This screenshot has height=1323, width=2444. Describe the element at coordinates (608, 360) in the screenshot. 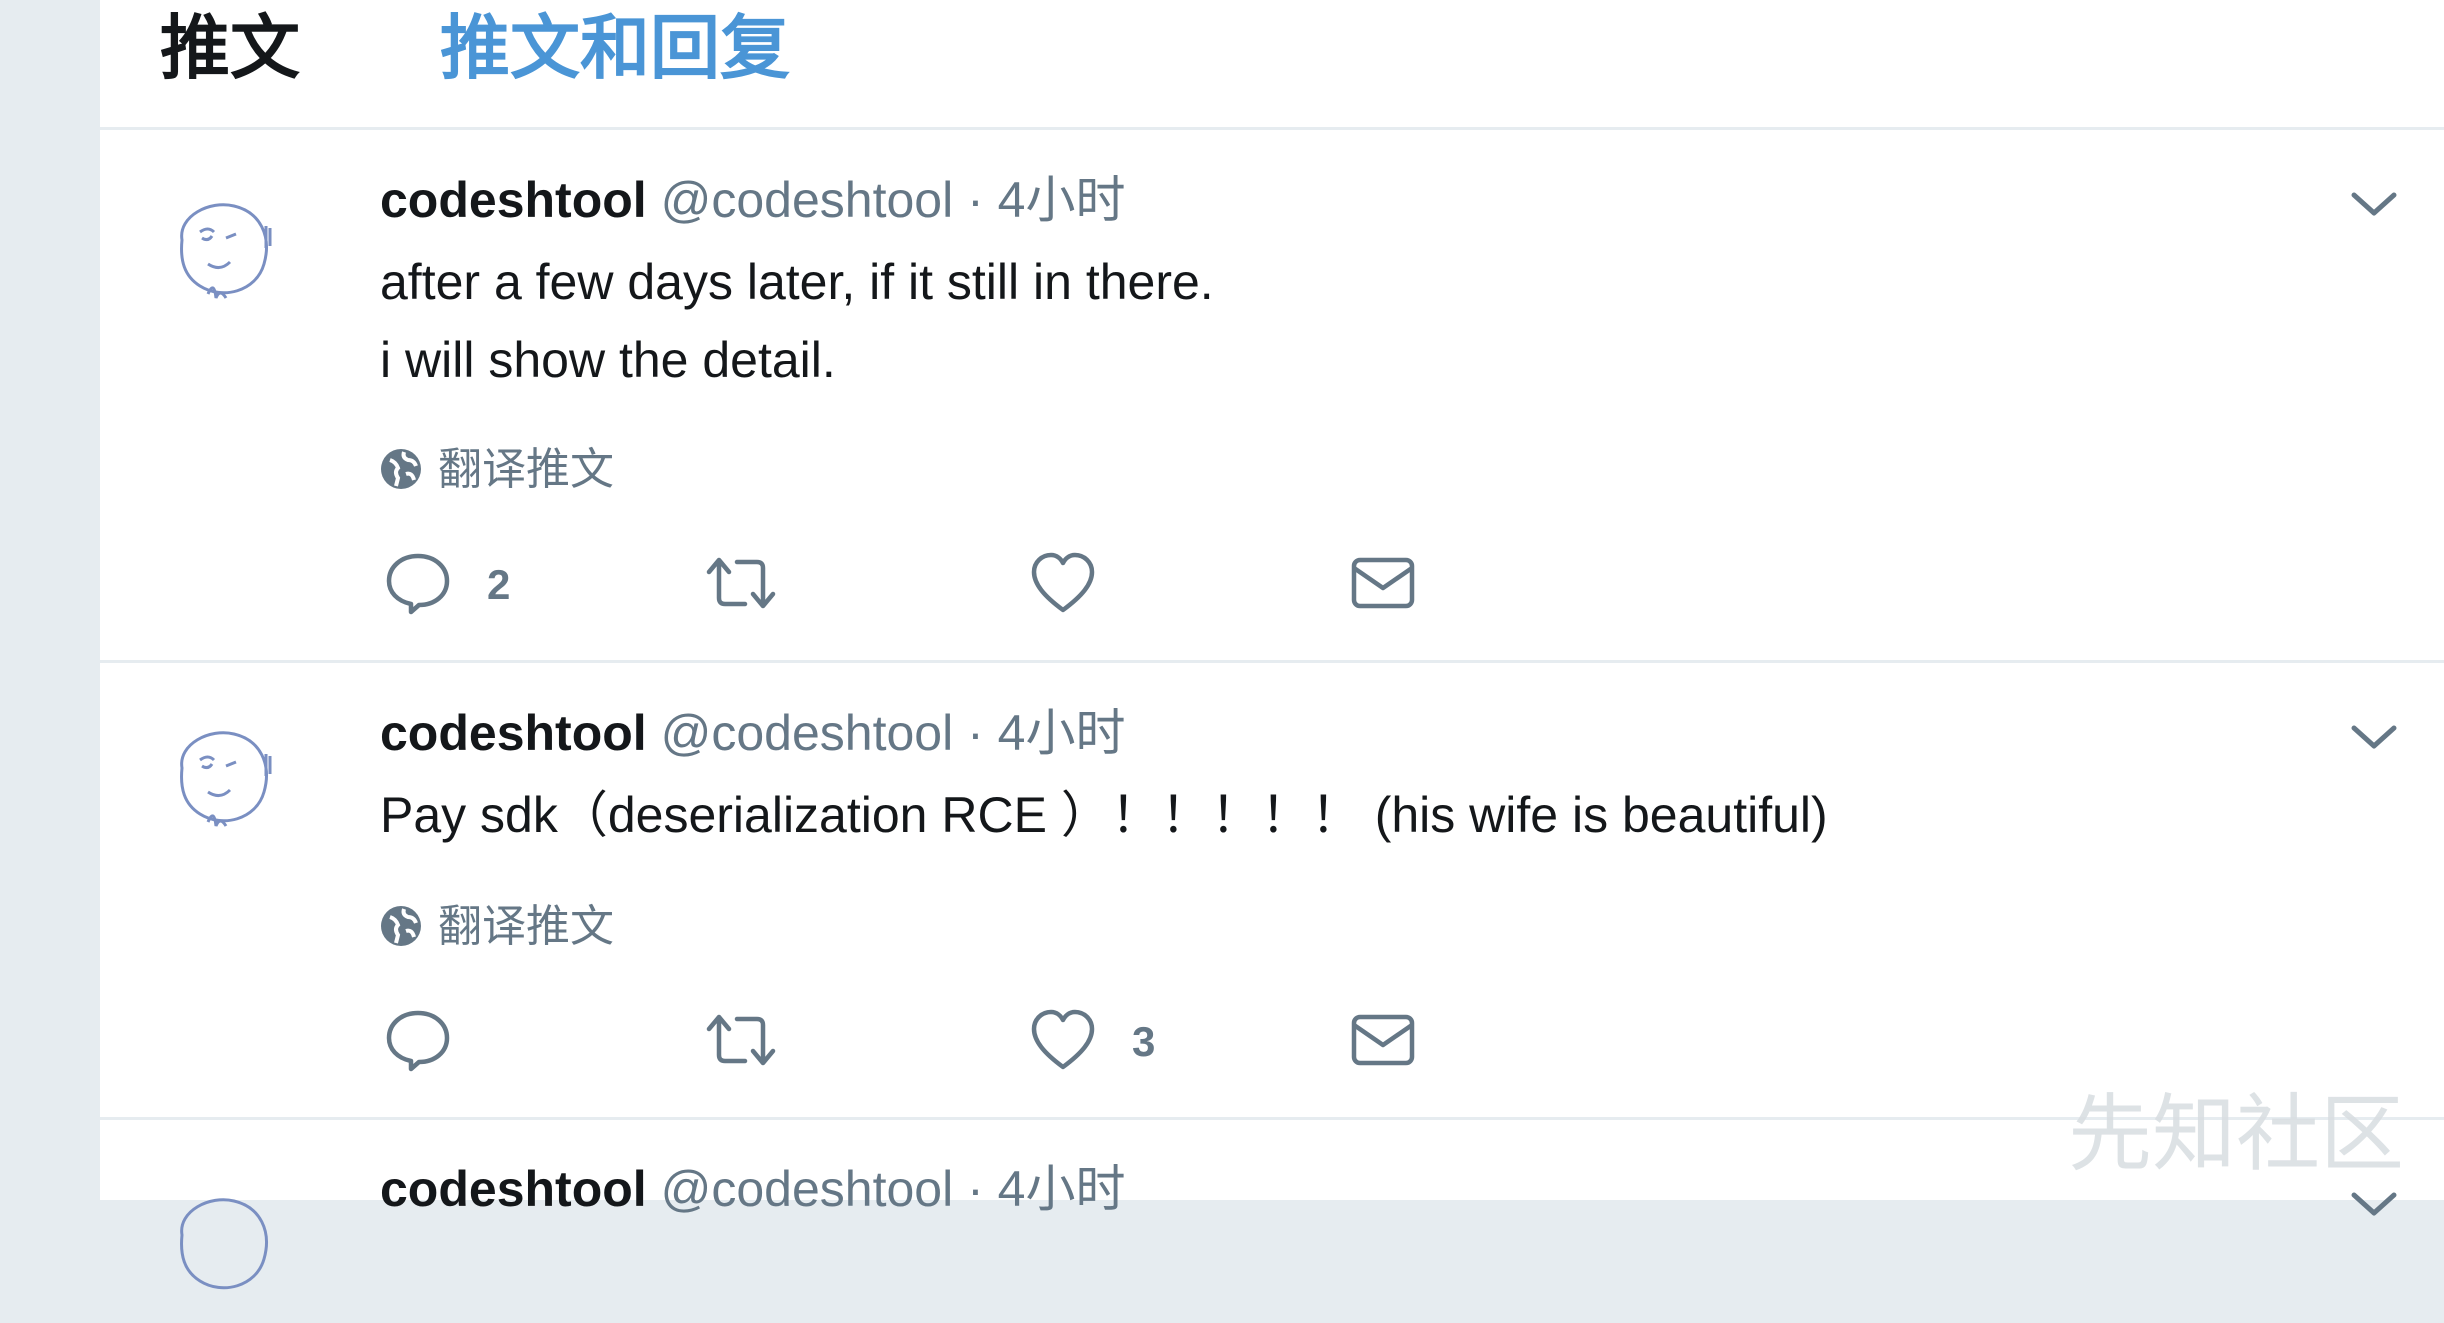

I see `tweet-line: i will show the detail.` at that location.